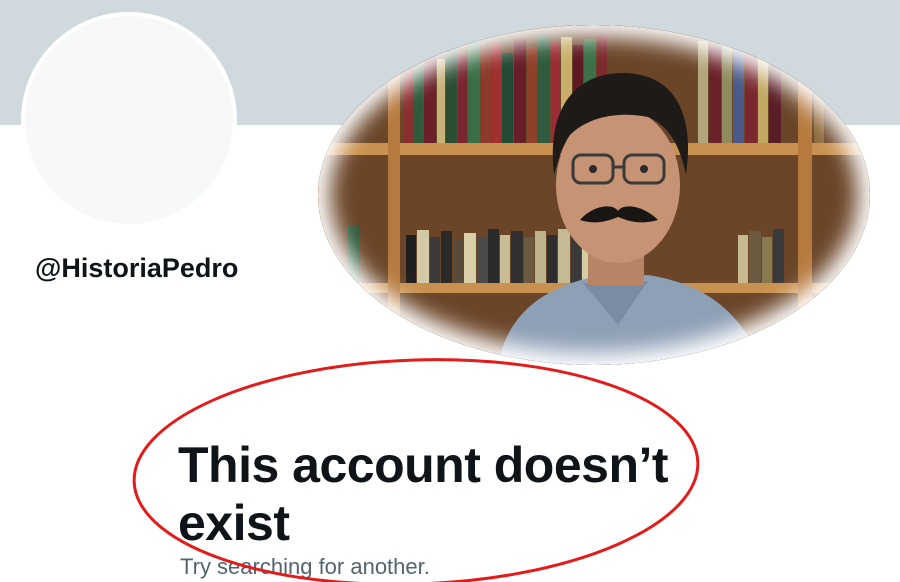  Describe the element at coordinates (305, 566) in the screenshot. I see `account-missing-subtitle: Try searching for another.` at that location.